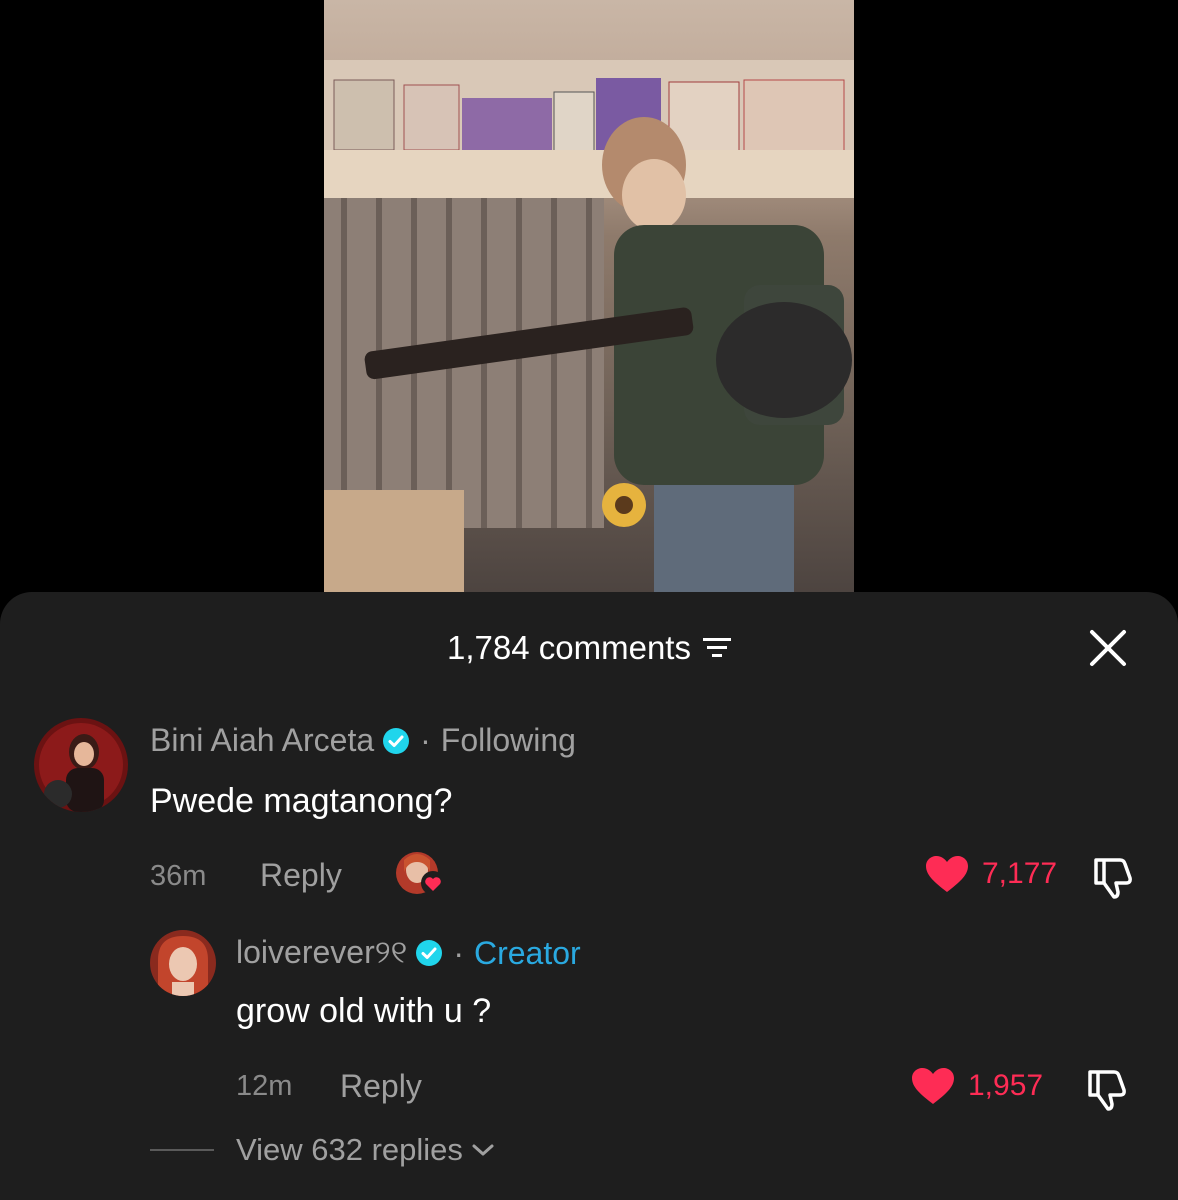 Image resolution: width=1178 pixels, height=1200 pixels. Describe the element at coordinates (349, 1149) in the screenshot. I see `view-replies-label: View 632 replies` at that location.